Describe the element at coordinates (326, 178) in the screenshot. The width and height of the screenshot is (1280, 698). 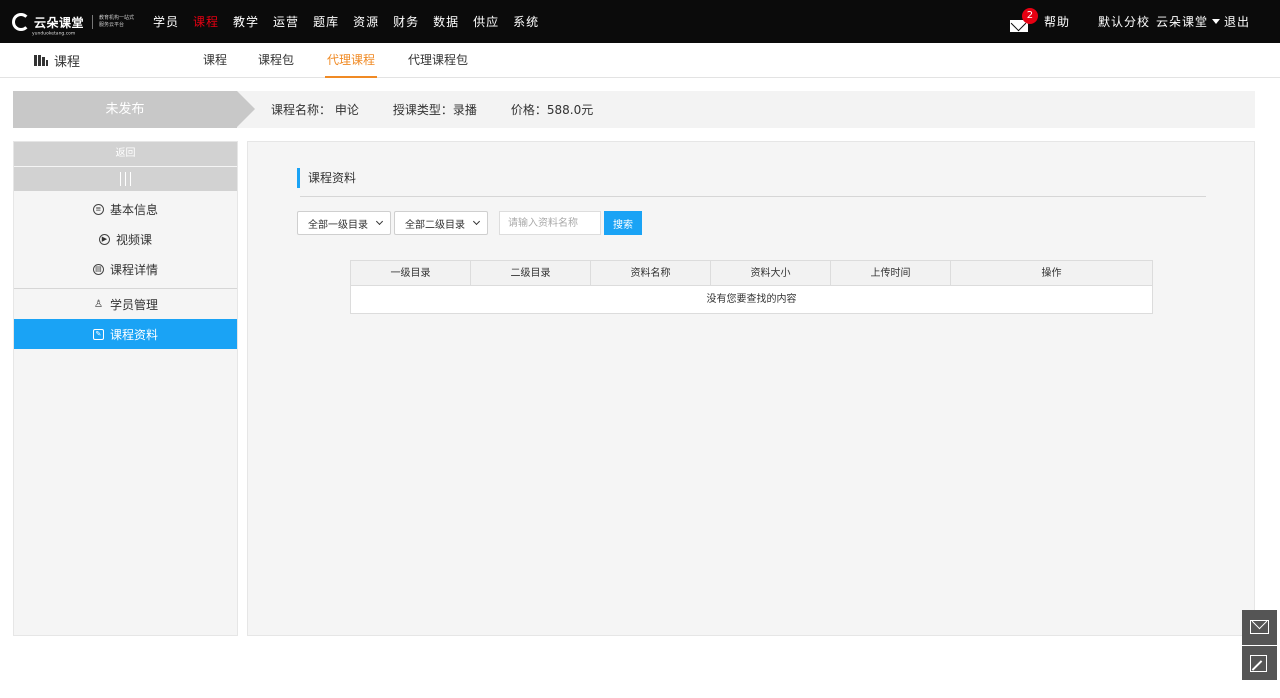
I see `panel-title: 课程资料` at that location.